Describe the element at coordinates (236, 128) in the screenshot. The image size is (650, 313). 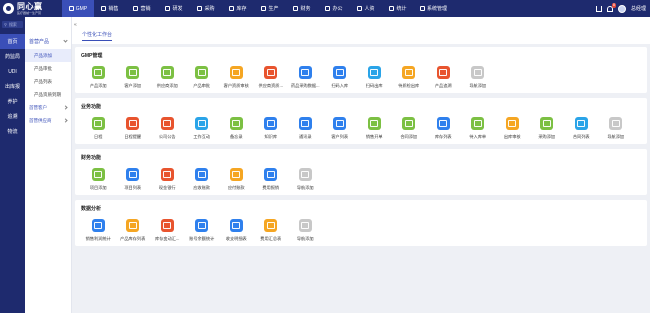
I see `shortcut-item: 备忘录` at that location.